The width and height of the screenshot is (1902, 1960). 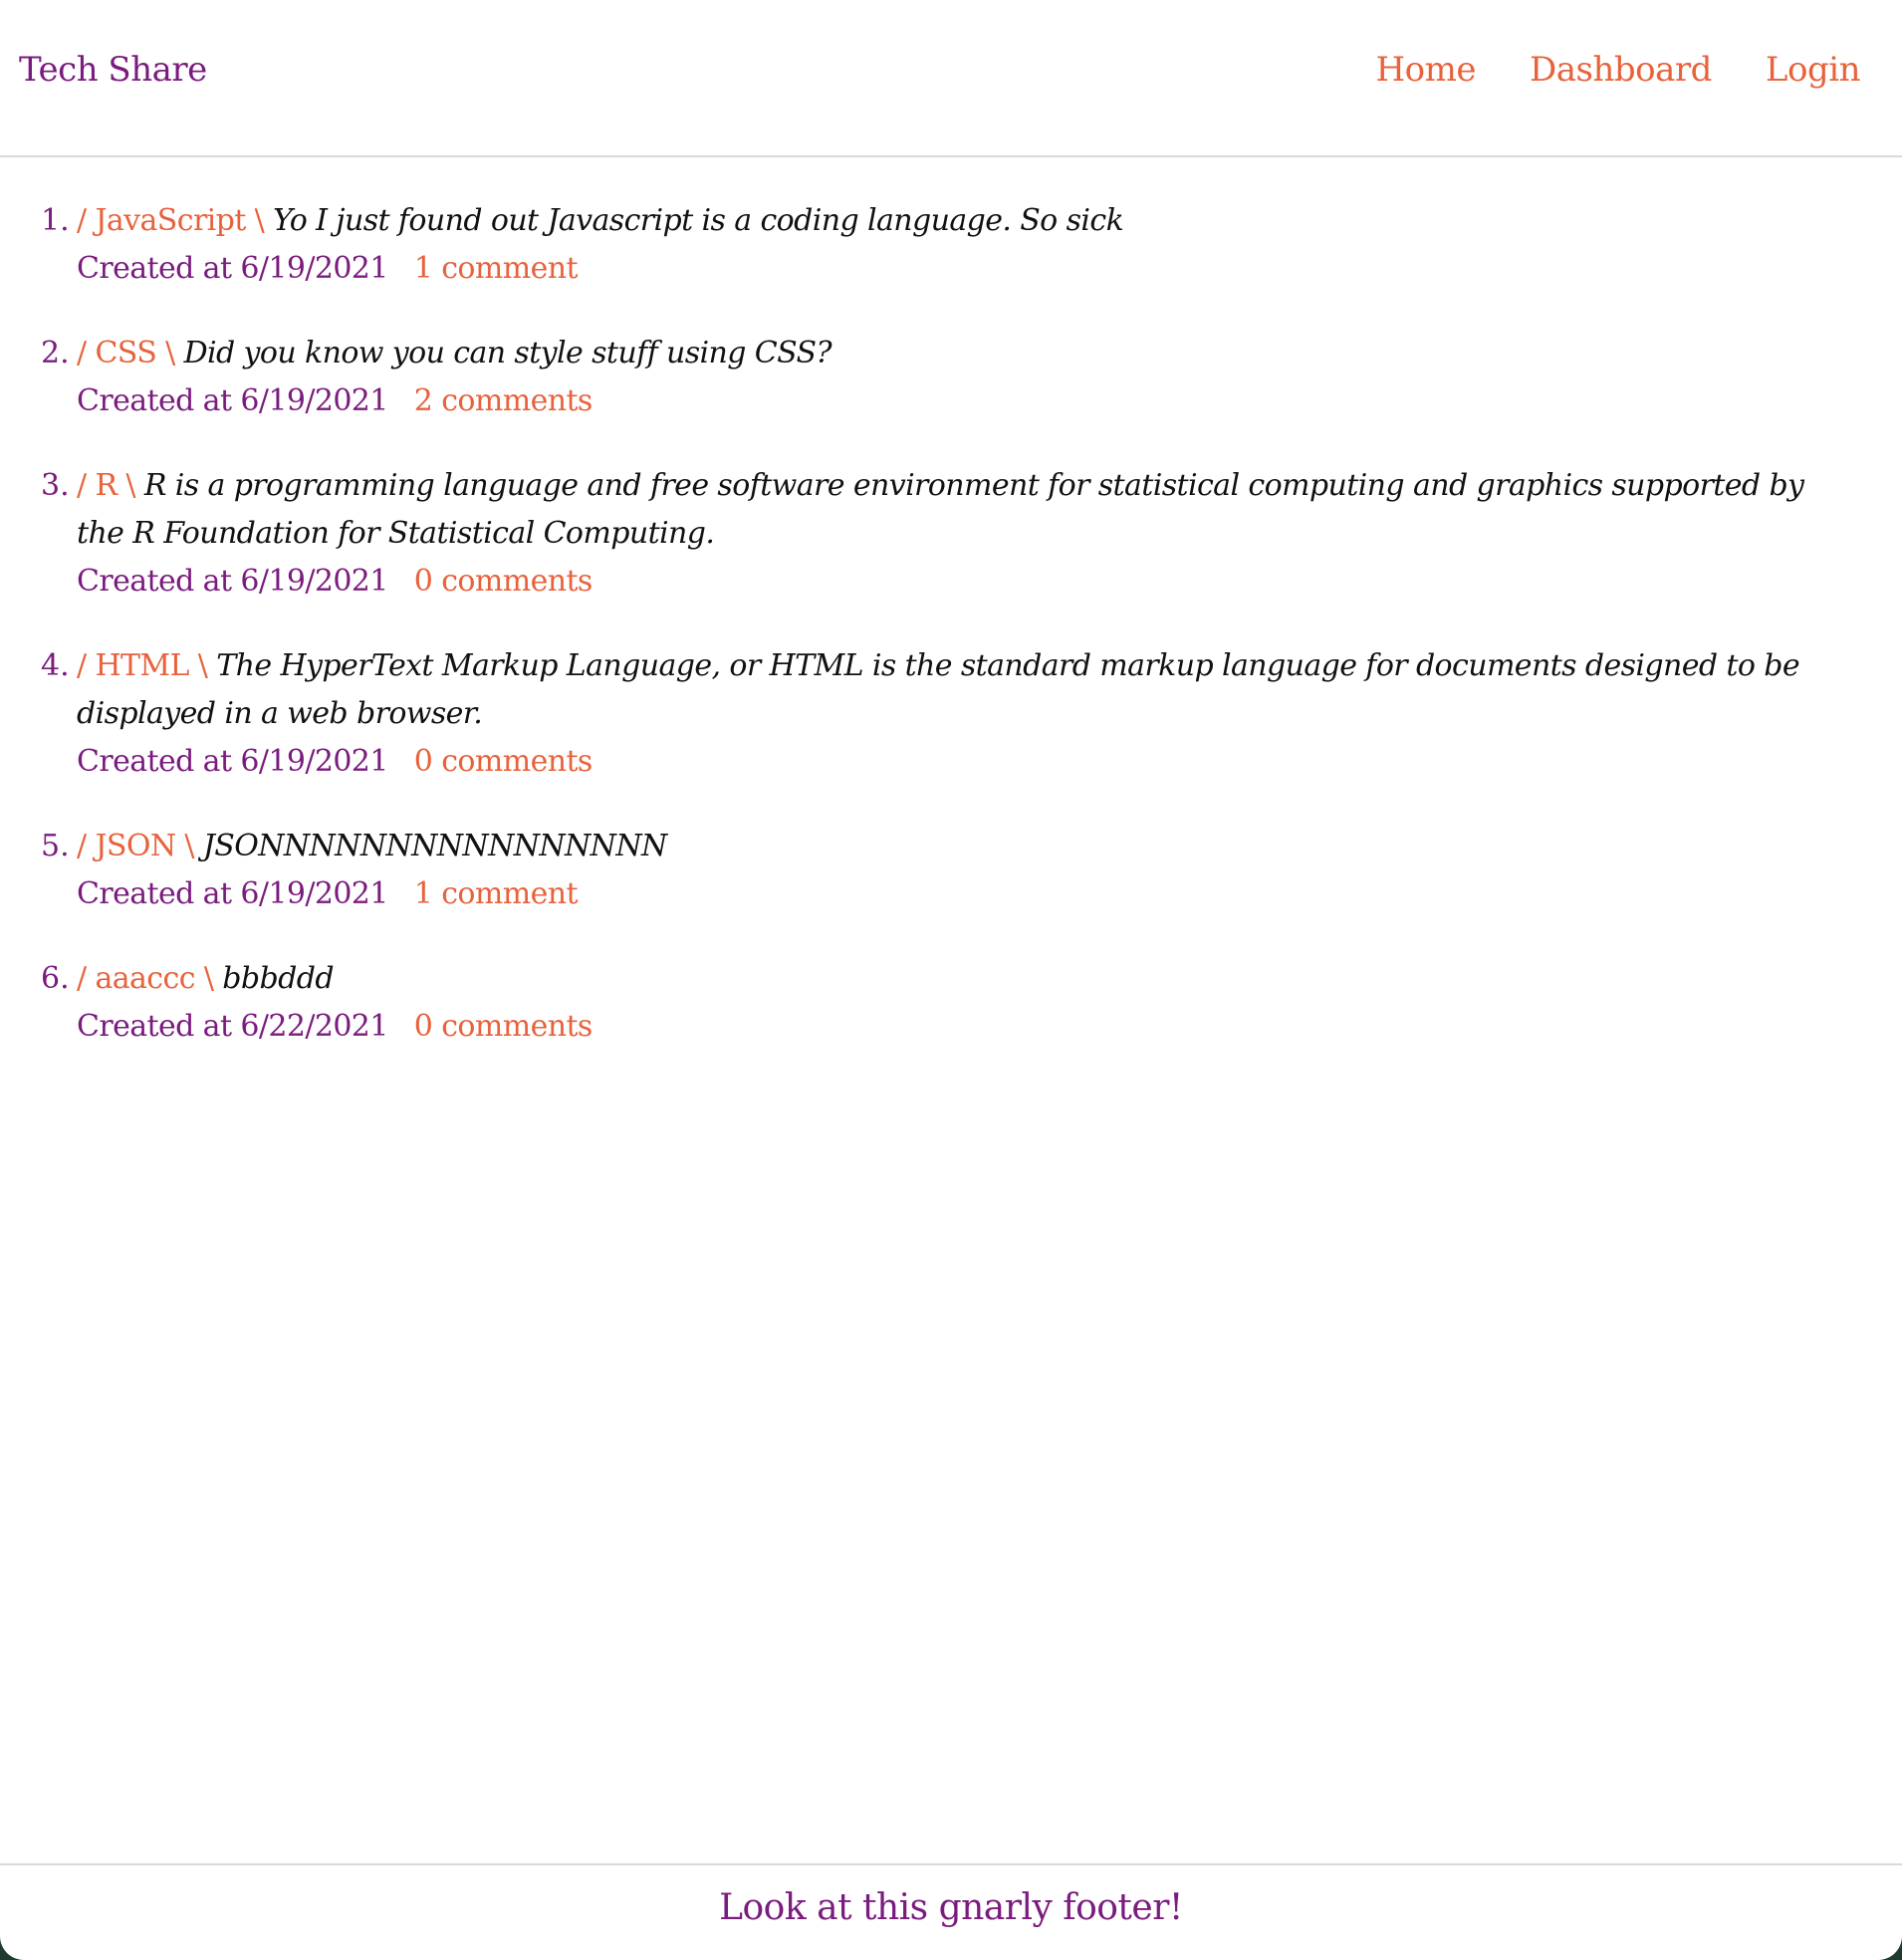 What do you see at coordinates (142, 665) in the screenshot?
I see `post-topic-link: / HTML \` at bounding box center [142, 665].